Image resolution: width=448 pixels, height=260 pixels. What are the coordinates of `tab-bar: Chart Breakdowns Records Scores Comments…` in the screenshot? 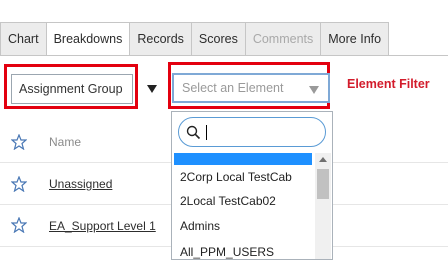 It's located at (195, 39).